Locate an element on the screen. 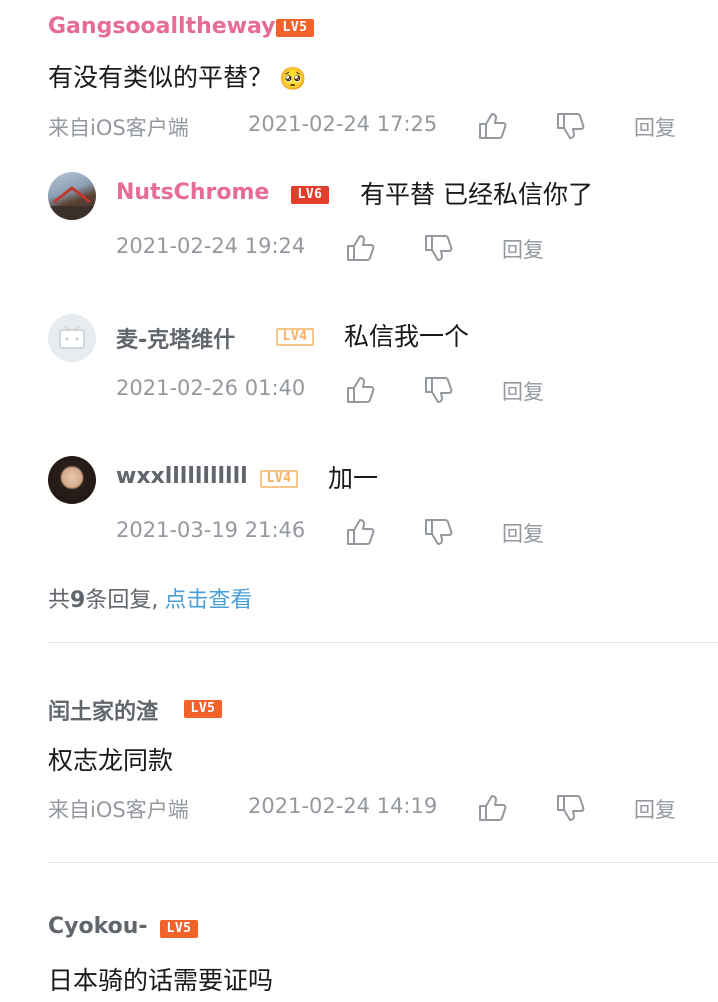 The height and width of the screenshot is (1002, 718). comment-username: Gangsooalltheway is located at coordinates (162, 26).